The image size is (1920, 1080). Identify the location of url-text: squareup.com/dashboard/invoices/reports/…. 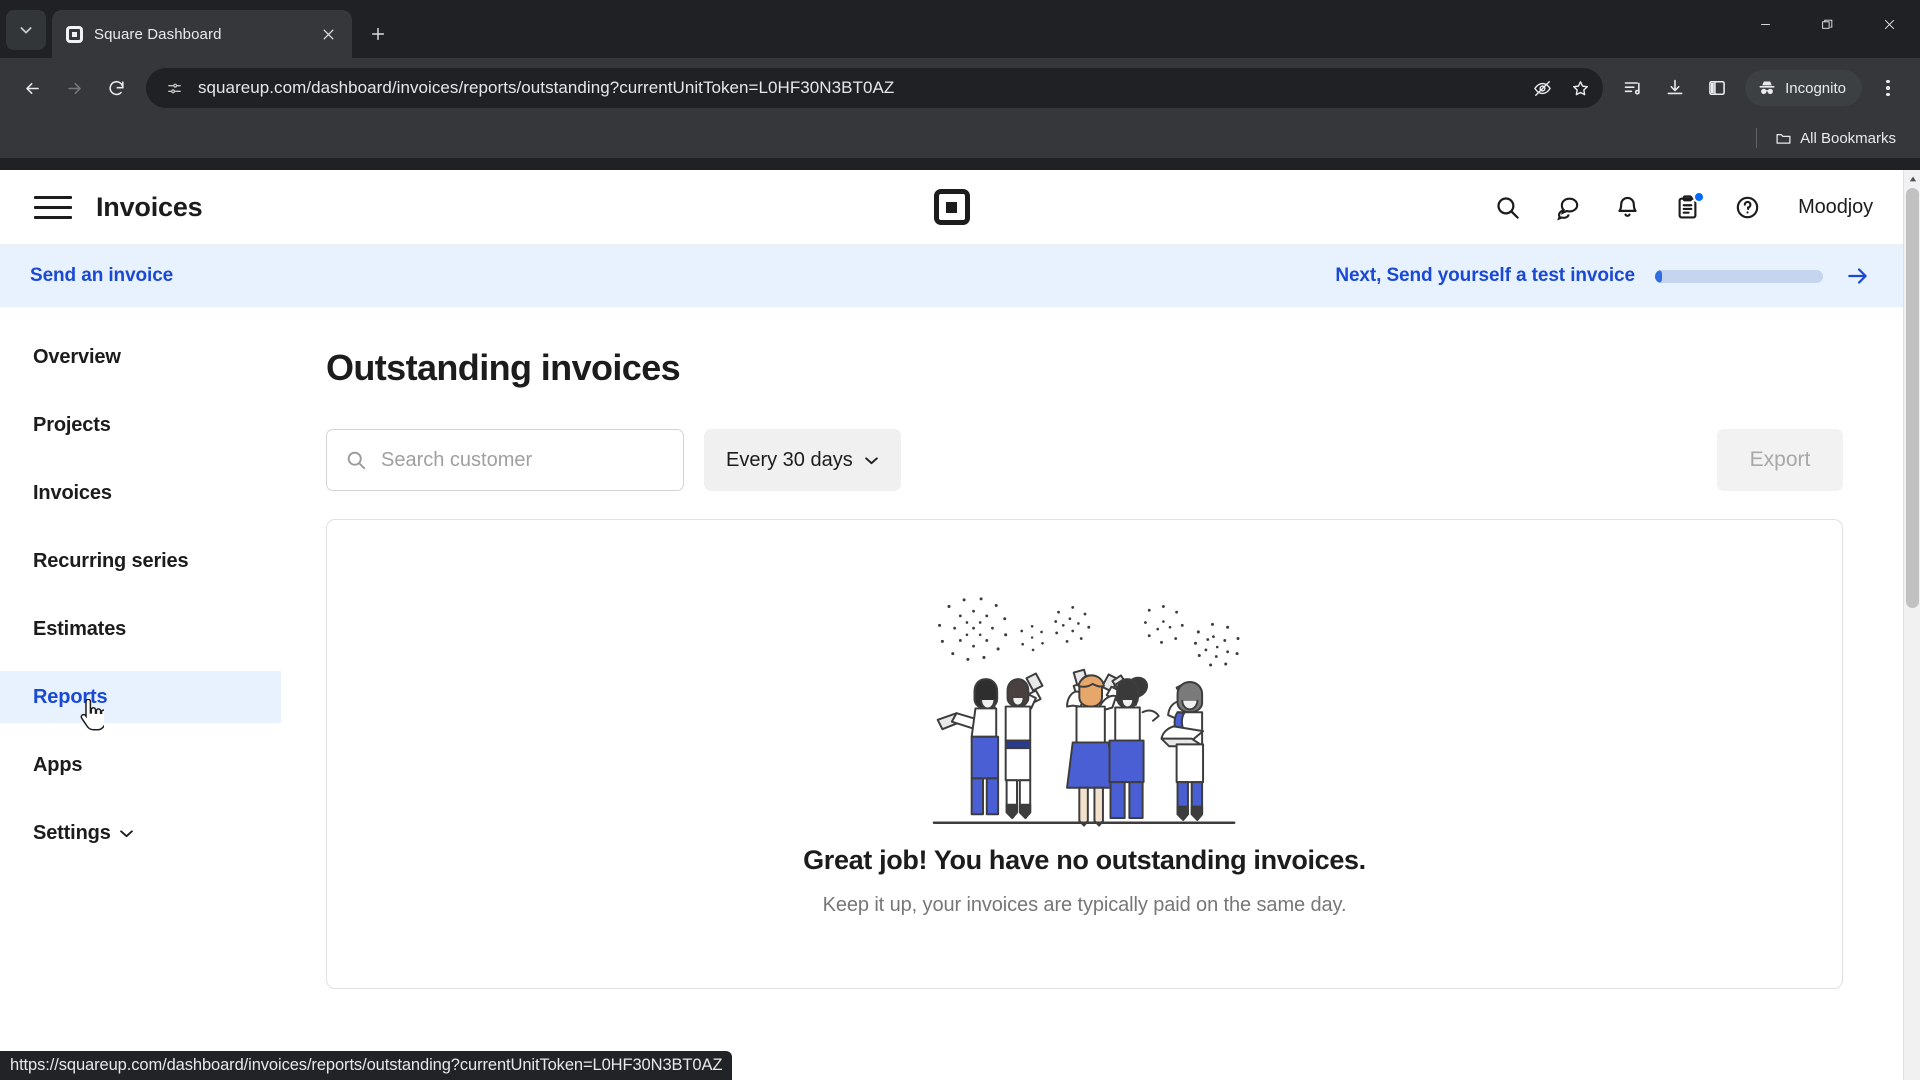
(546, 87).